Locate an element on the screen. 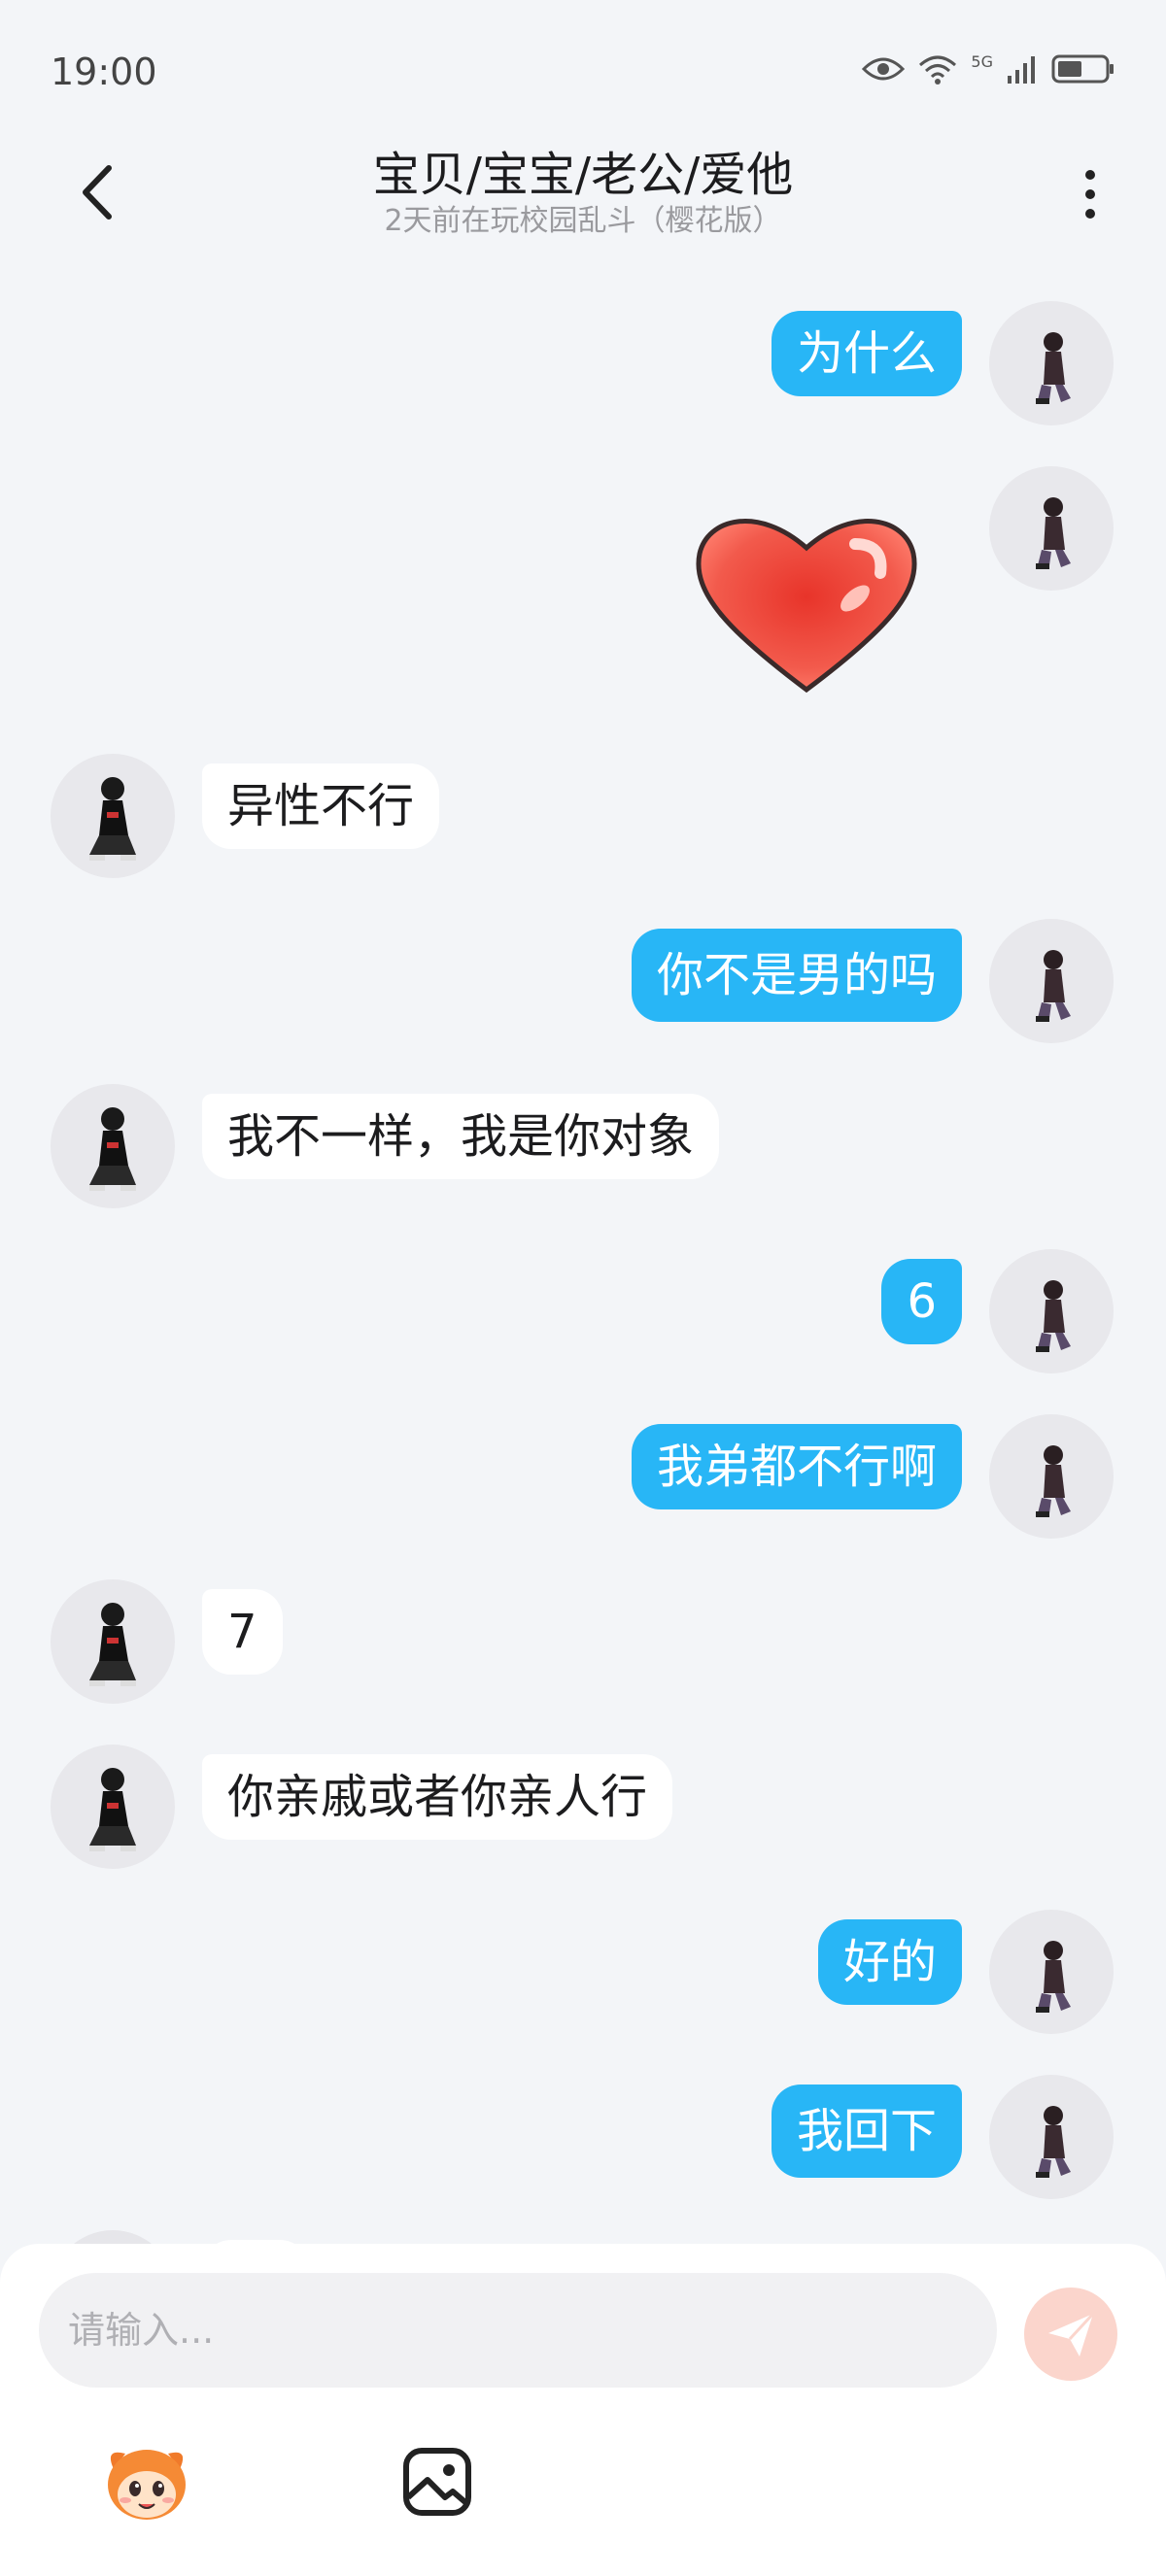 Image resolution: width=1166 pixels, height=2576 pixels. image-icon is located at coordinates (437, 2482).